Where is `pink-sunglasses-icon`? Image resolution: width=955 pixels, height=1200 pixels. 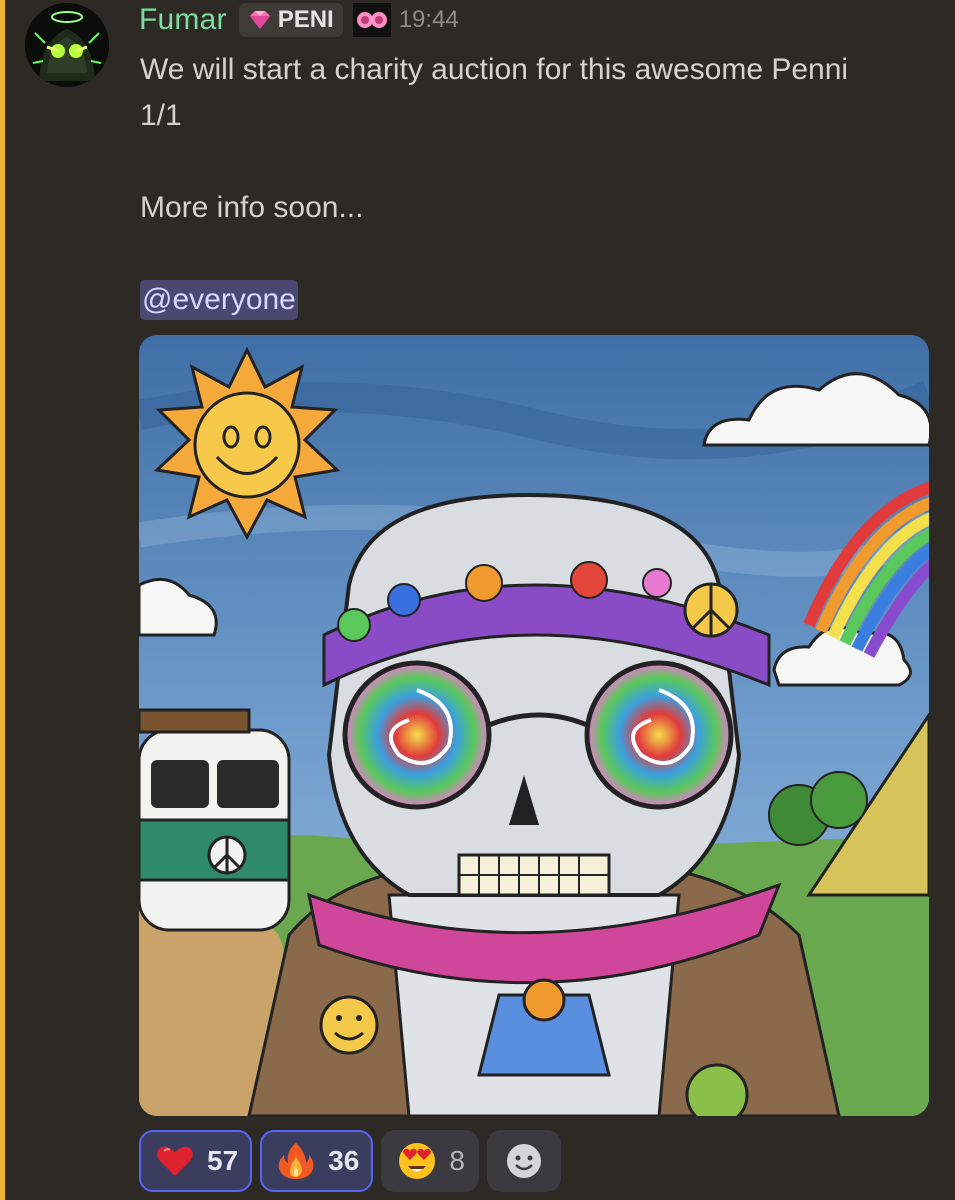
pink-sunglasses-icon is located at coordinates (371, 20).